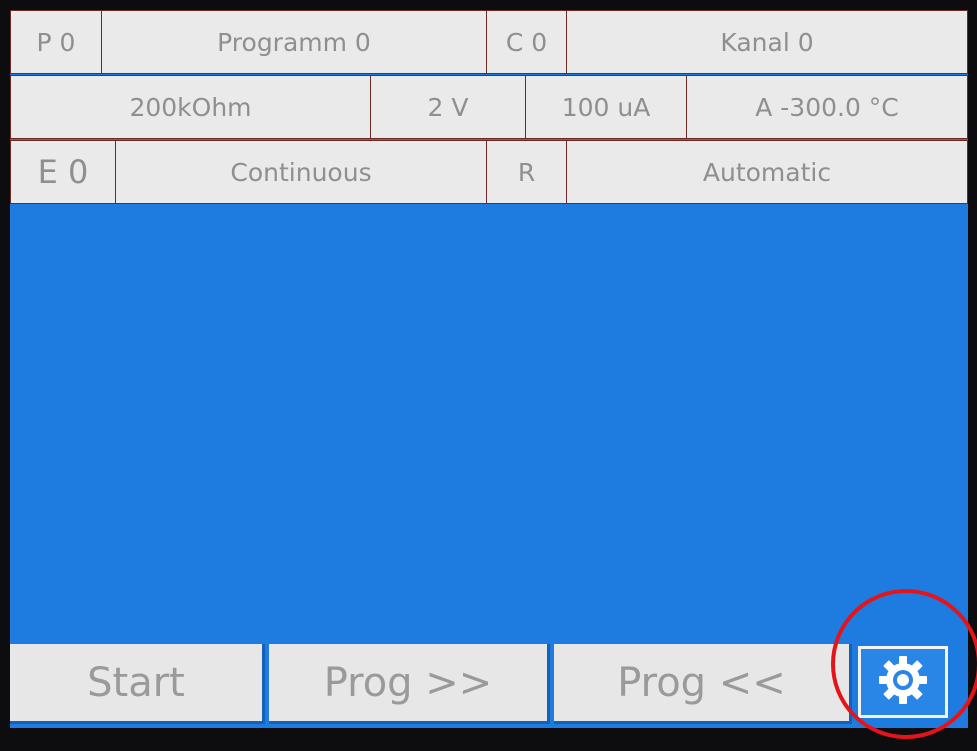 This screenshot has width=977, height=751. I want to click on start-button-label: Start, so click(136, 682).